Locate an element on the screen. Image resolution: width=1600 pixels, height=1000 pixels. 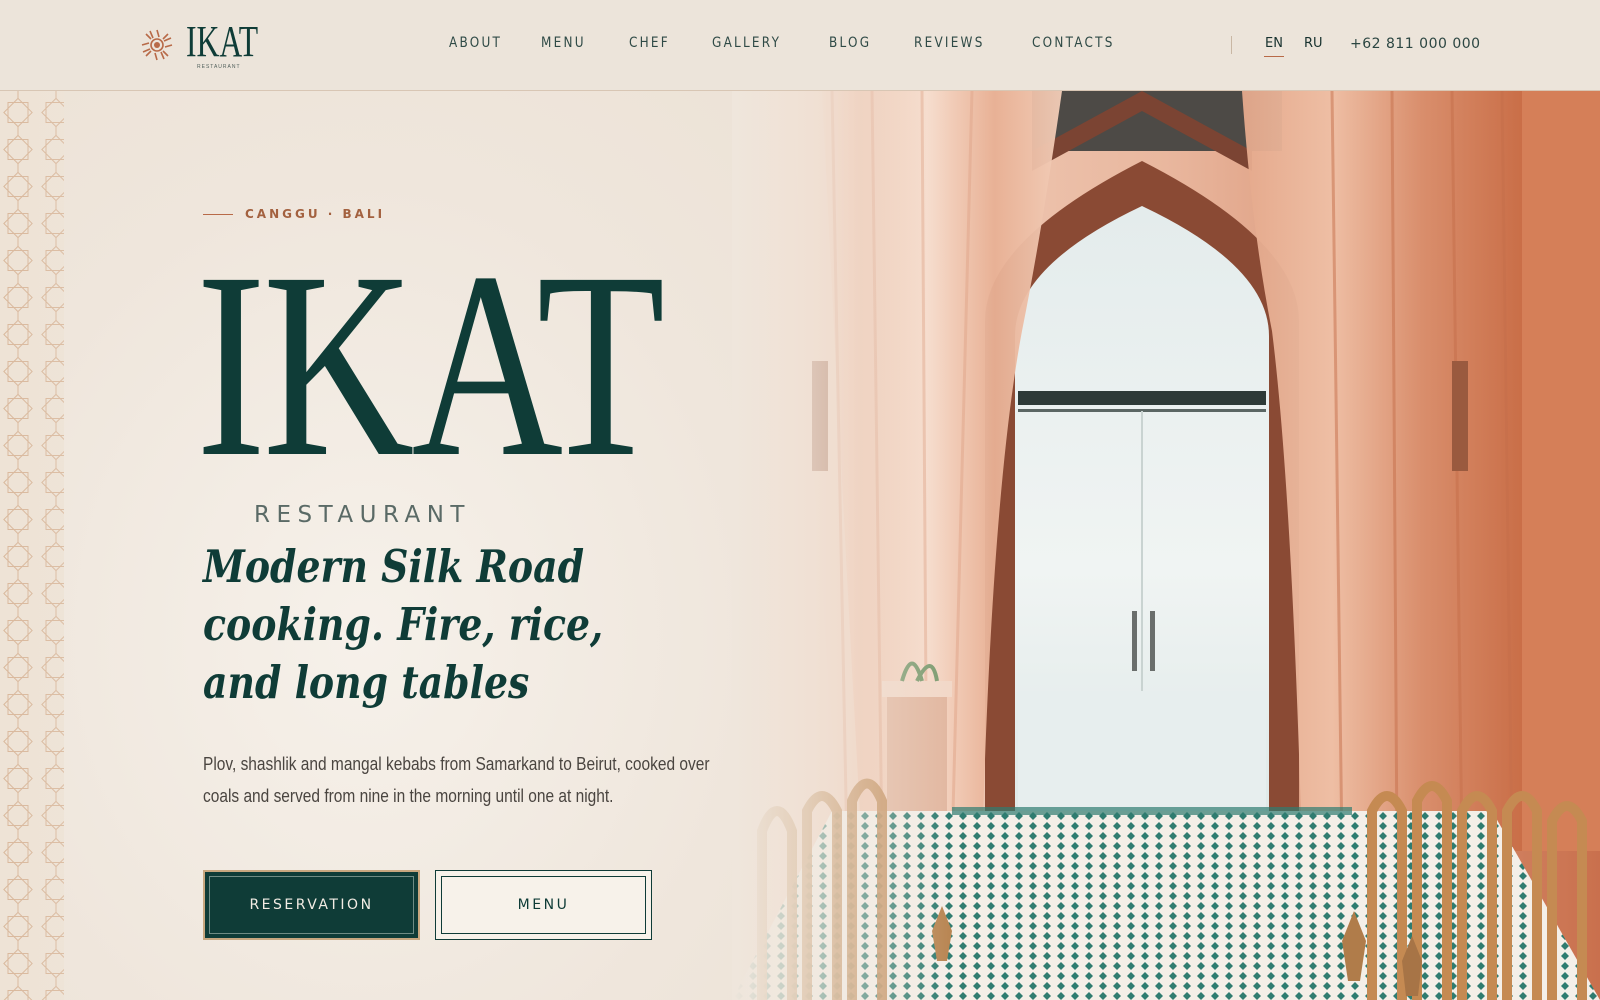
nav-contacts: CONTACTS is located at coordinates (1073, 43).